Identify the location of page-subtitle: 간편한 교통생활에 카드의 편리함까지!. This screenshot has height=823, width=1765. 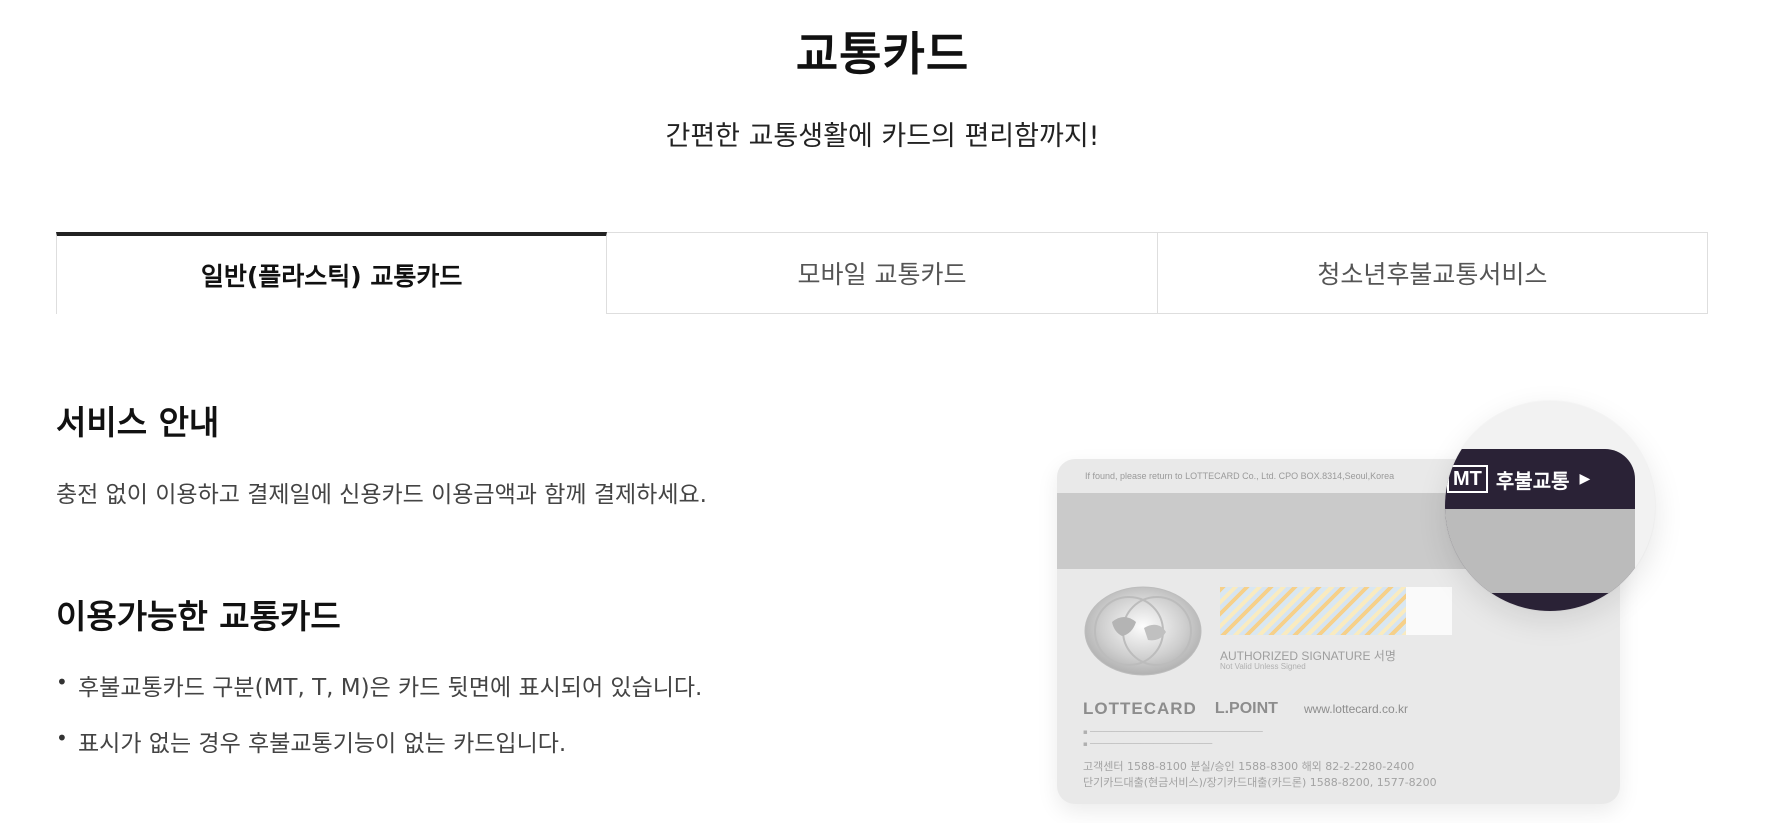
(882, 136).